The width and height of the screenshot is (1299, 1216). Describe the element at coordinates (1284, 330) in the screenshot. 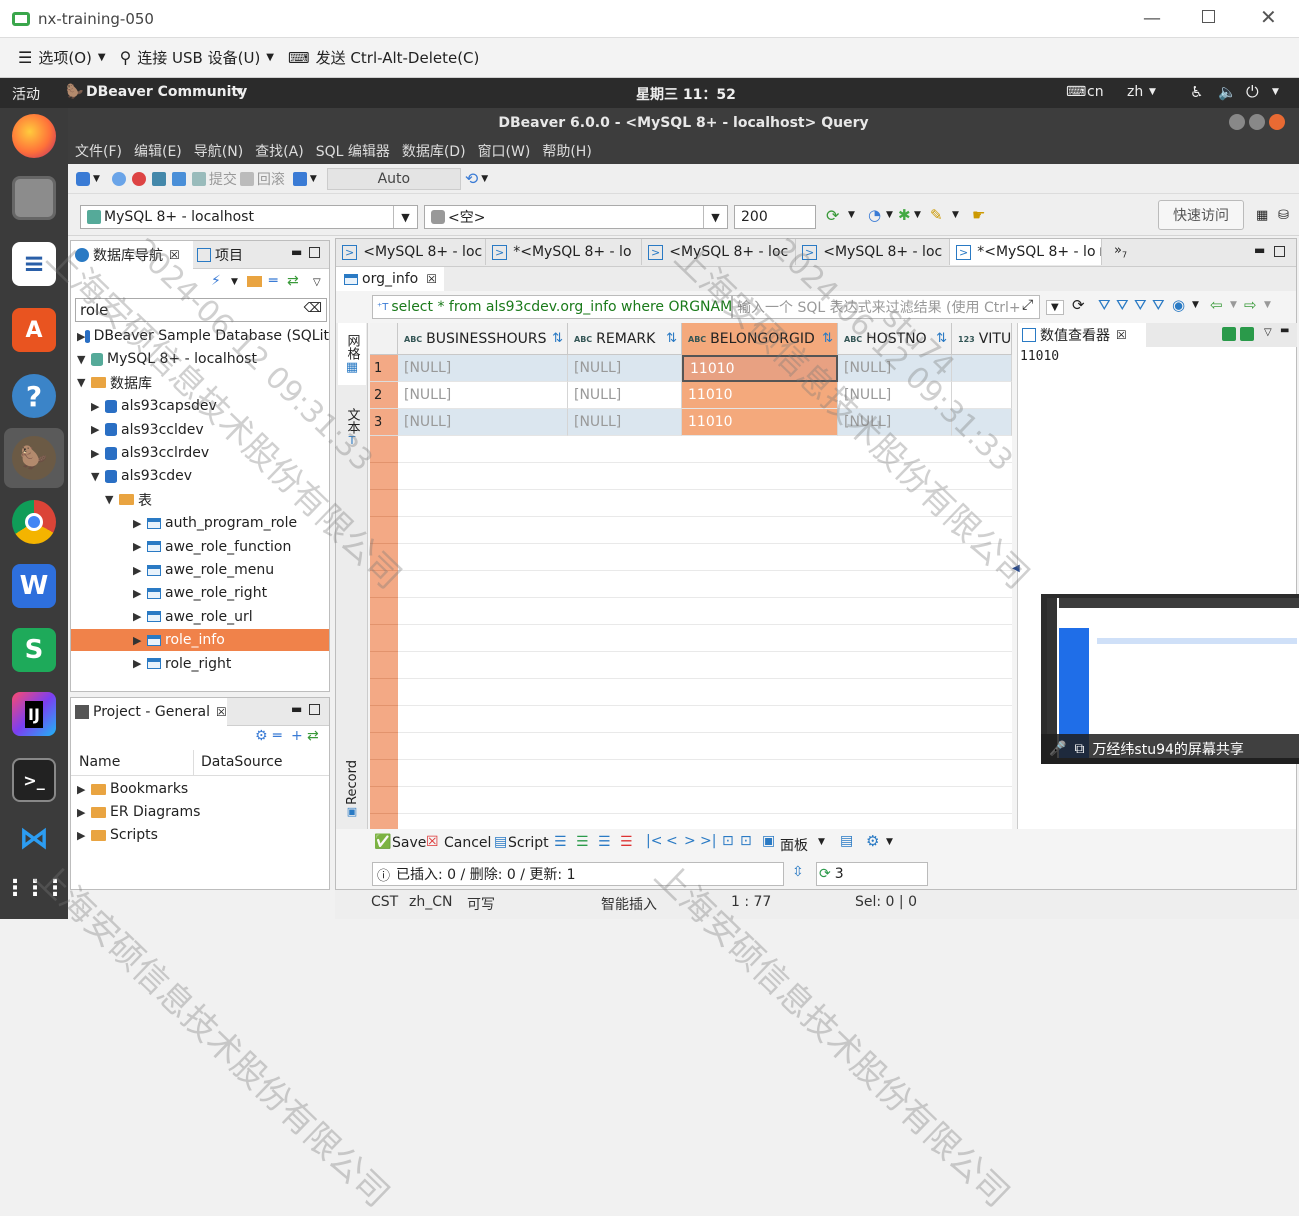

I see `minimize-icon: ▬` at that location.